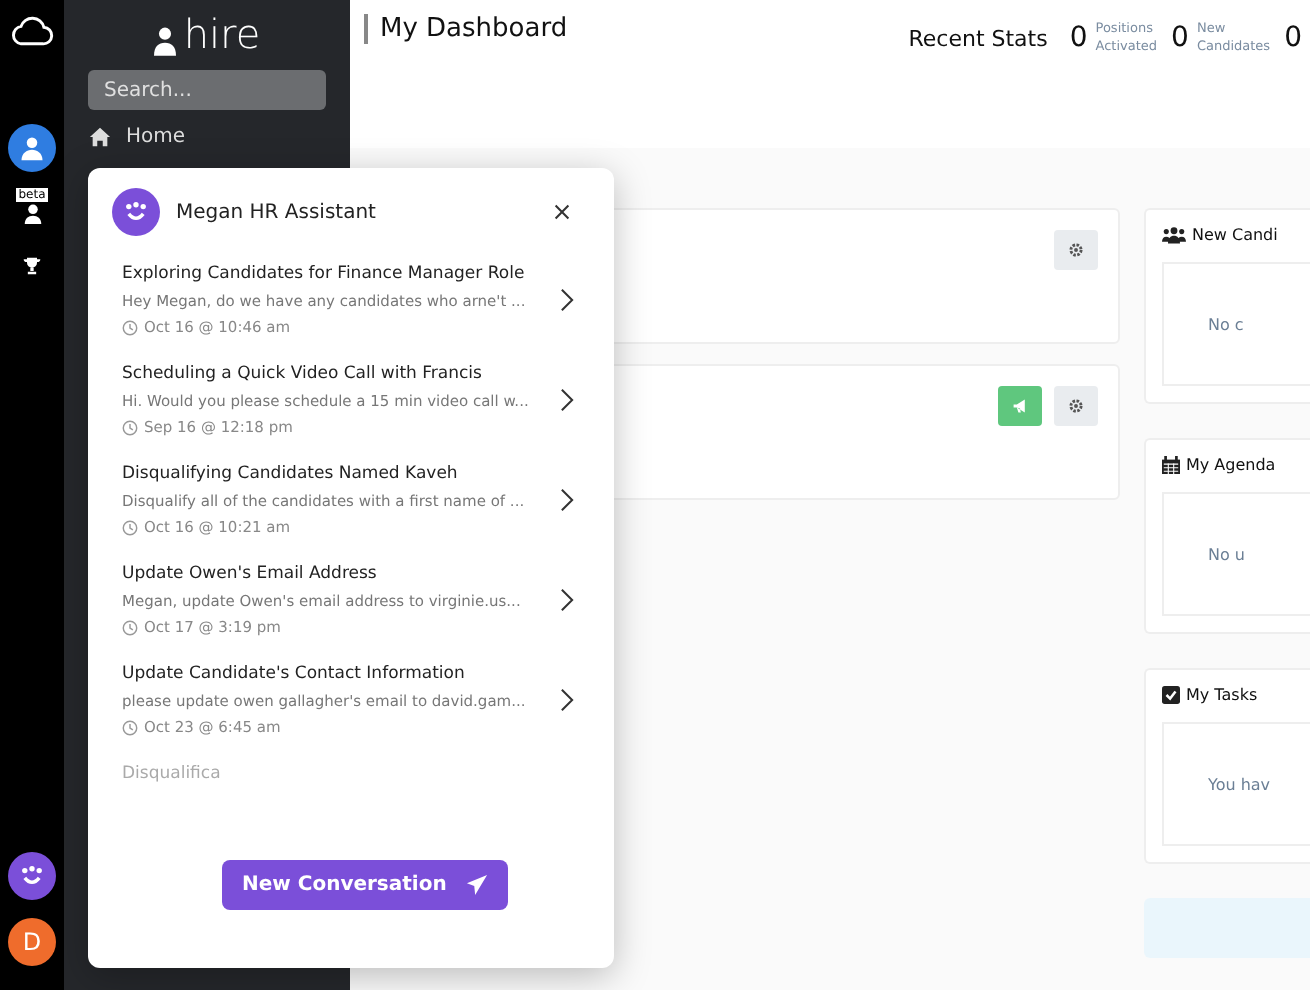  Describe the element at coordinates (291, 474) in the screenshot. I see `conversation-title: Disqualifying Candidates Named Kaveh` at that location.